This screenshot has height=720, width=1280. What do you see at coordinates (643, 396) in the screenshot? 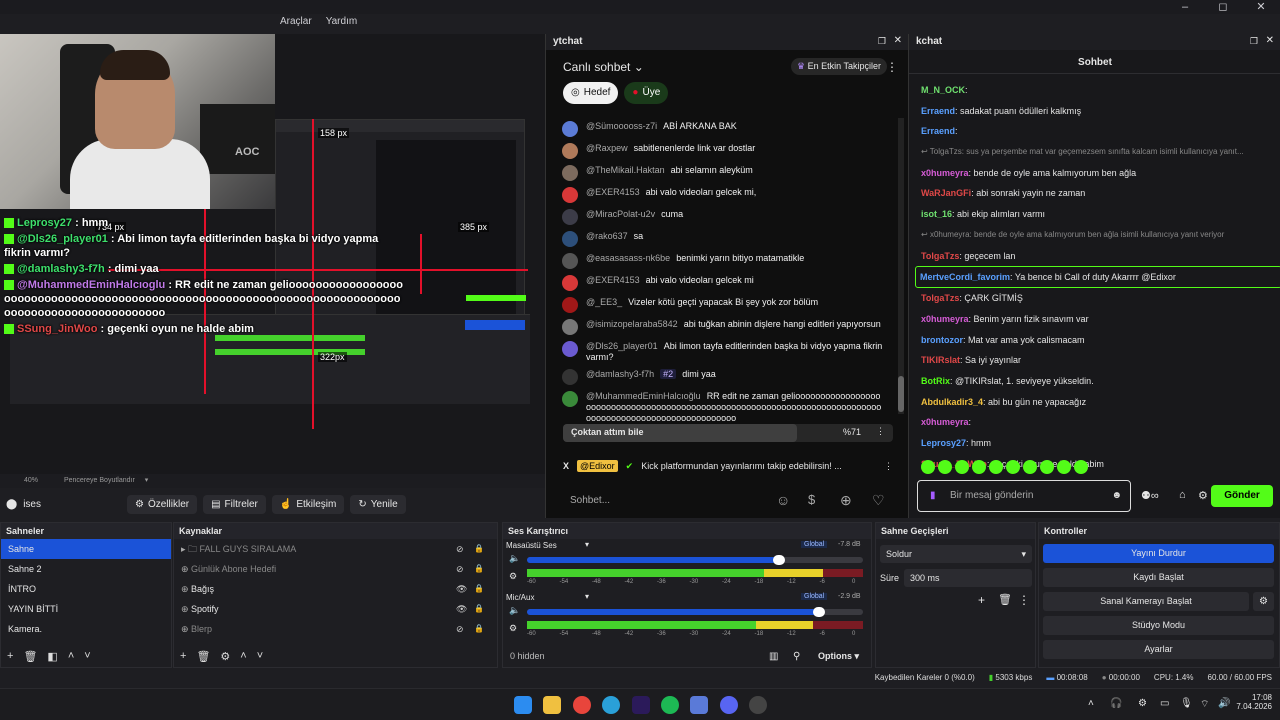
I see `message-author: @MuhammedEminHalcıoğlu` at bounding box center [643, 396].